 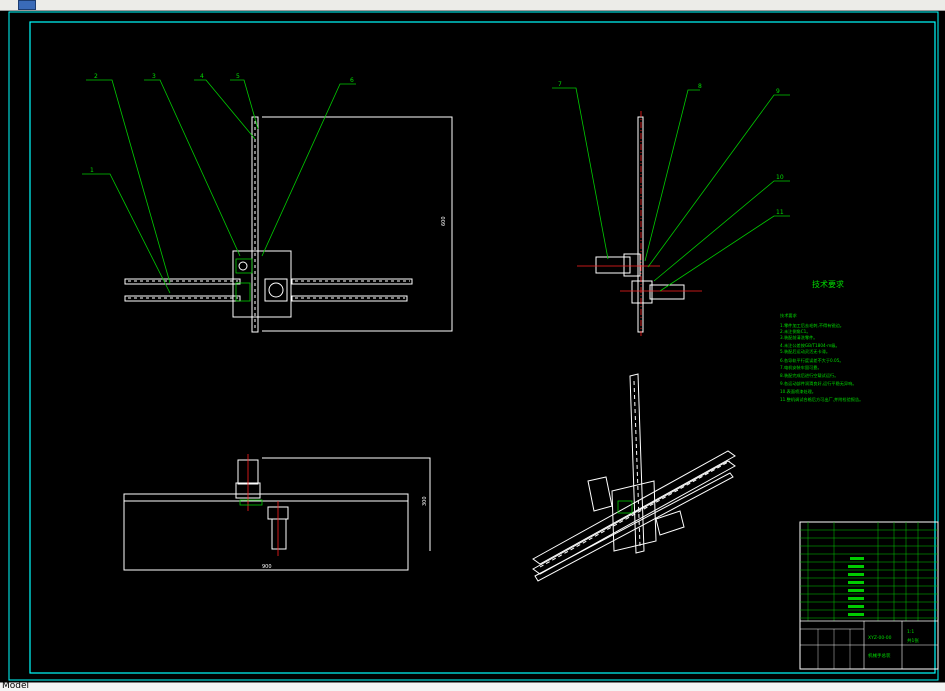 What do you see at coordinates (202, 76) in the screenshot?
I see `callout-label: 4` at bounding box center [202, 76].